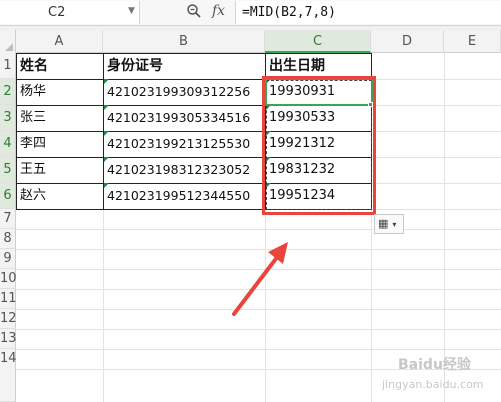  What do you see at coordinates (260, 279) in the screenshot?
I see `annotation-arrow-icon` at bounding box center [260, 279].